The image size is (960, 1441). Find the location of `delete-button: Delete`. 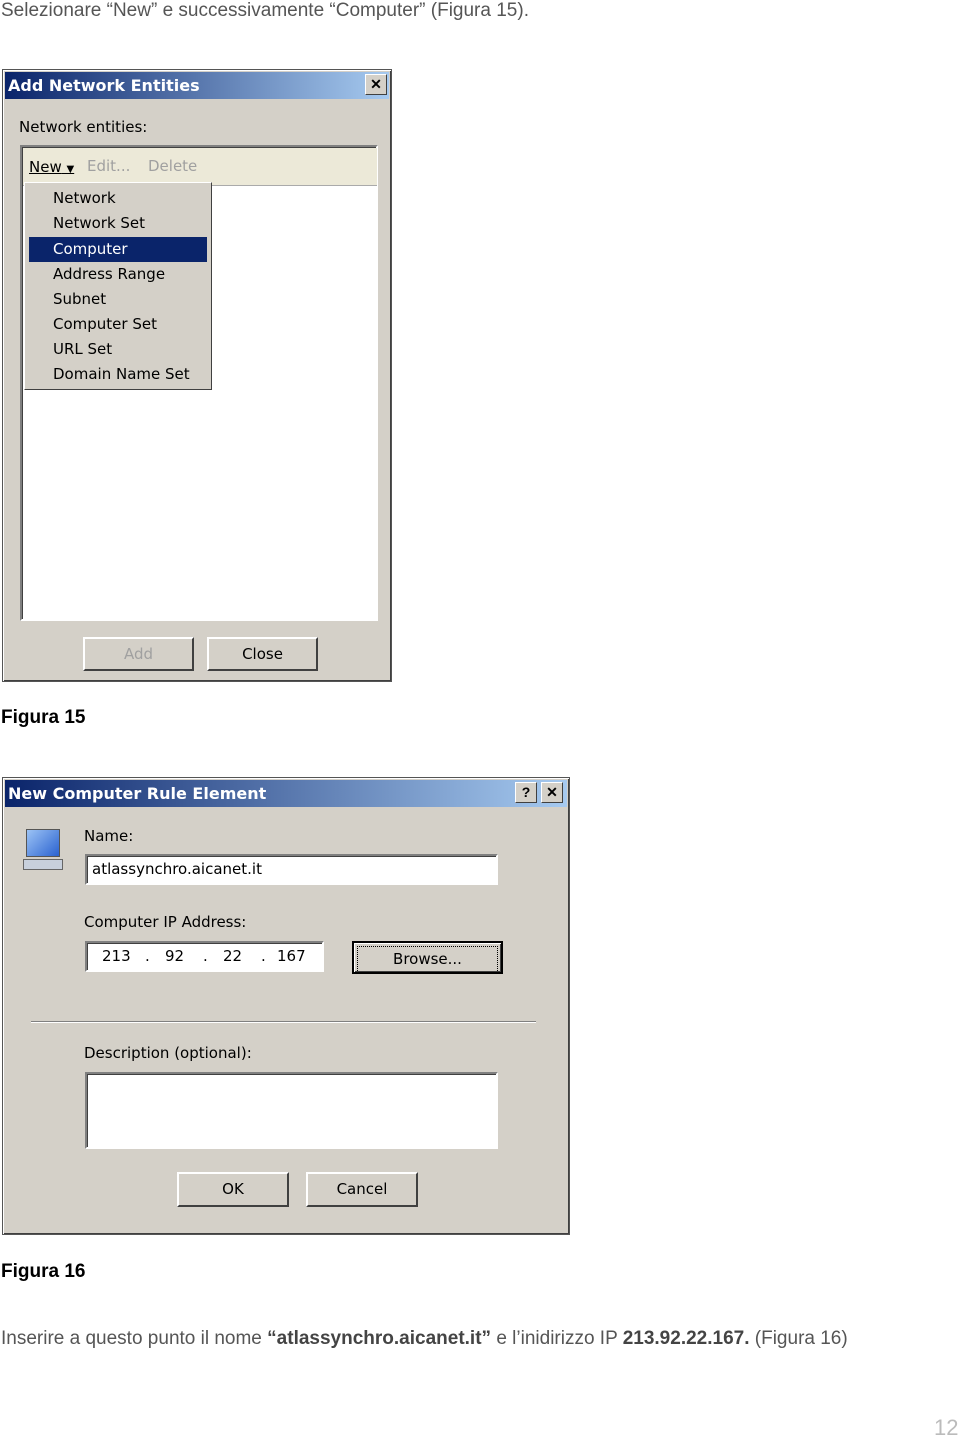

delete-button: Delete is located at coordinates (172, 166).